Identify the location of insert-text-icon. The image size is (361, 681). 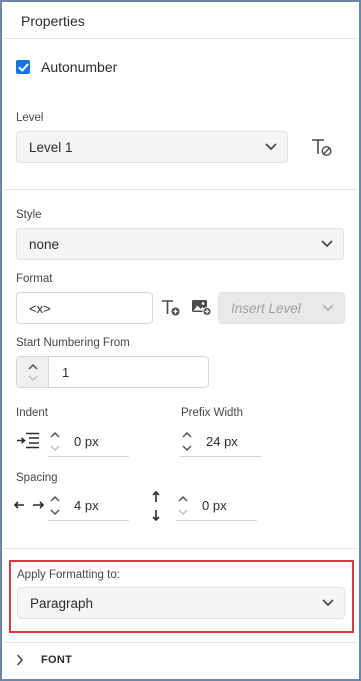
(171, 309).